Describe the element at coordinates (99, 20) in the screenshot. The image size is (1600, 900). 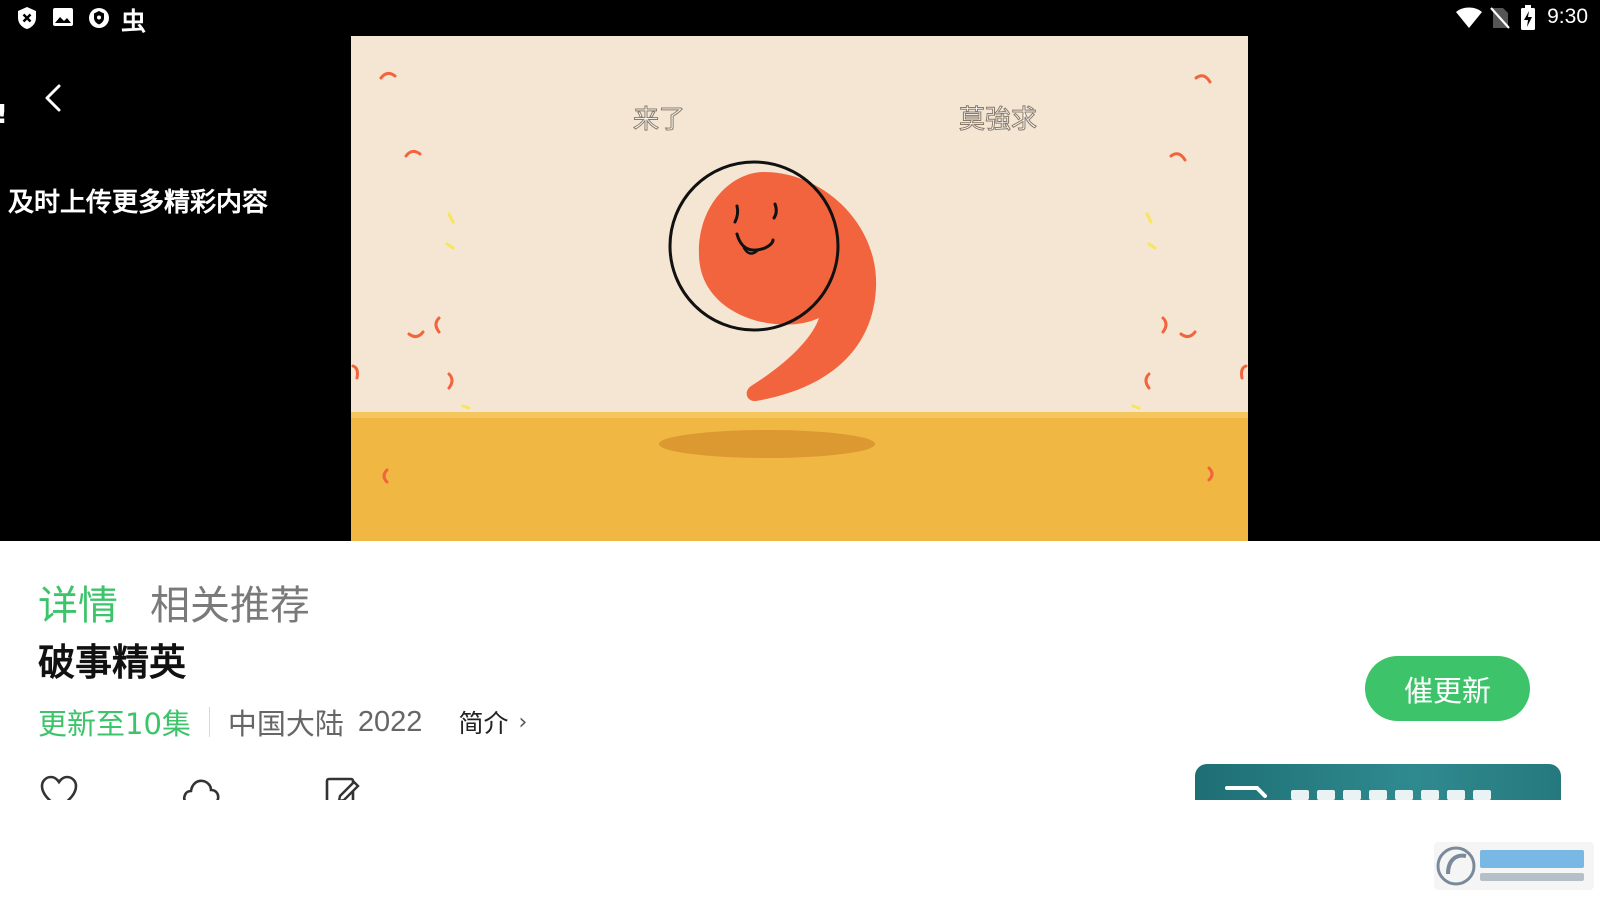
I see `vpn-shield-icon` at that location.